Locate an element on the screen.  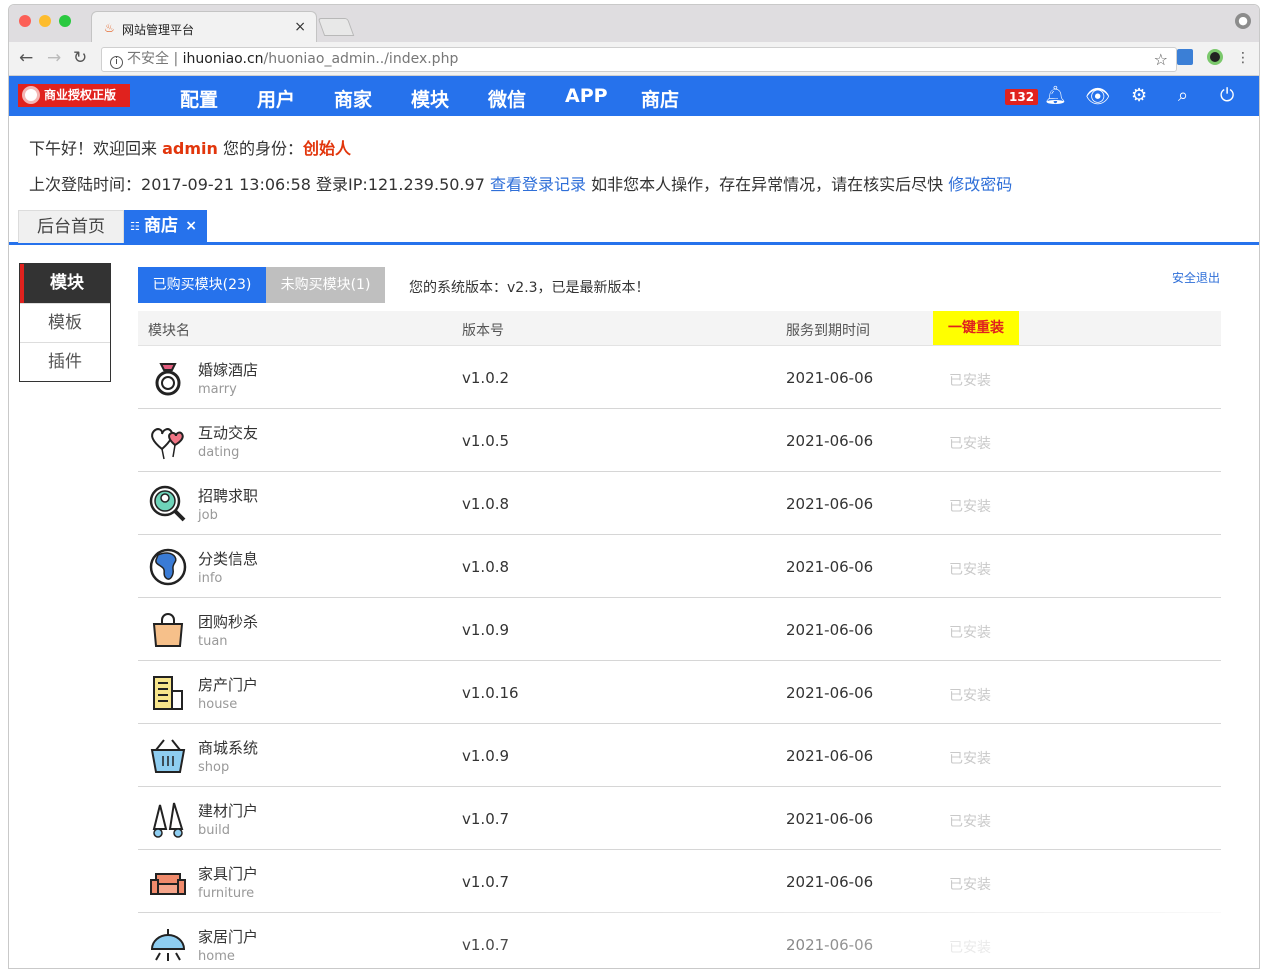
maximize-window-button is located at coordinates (65, 21).